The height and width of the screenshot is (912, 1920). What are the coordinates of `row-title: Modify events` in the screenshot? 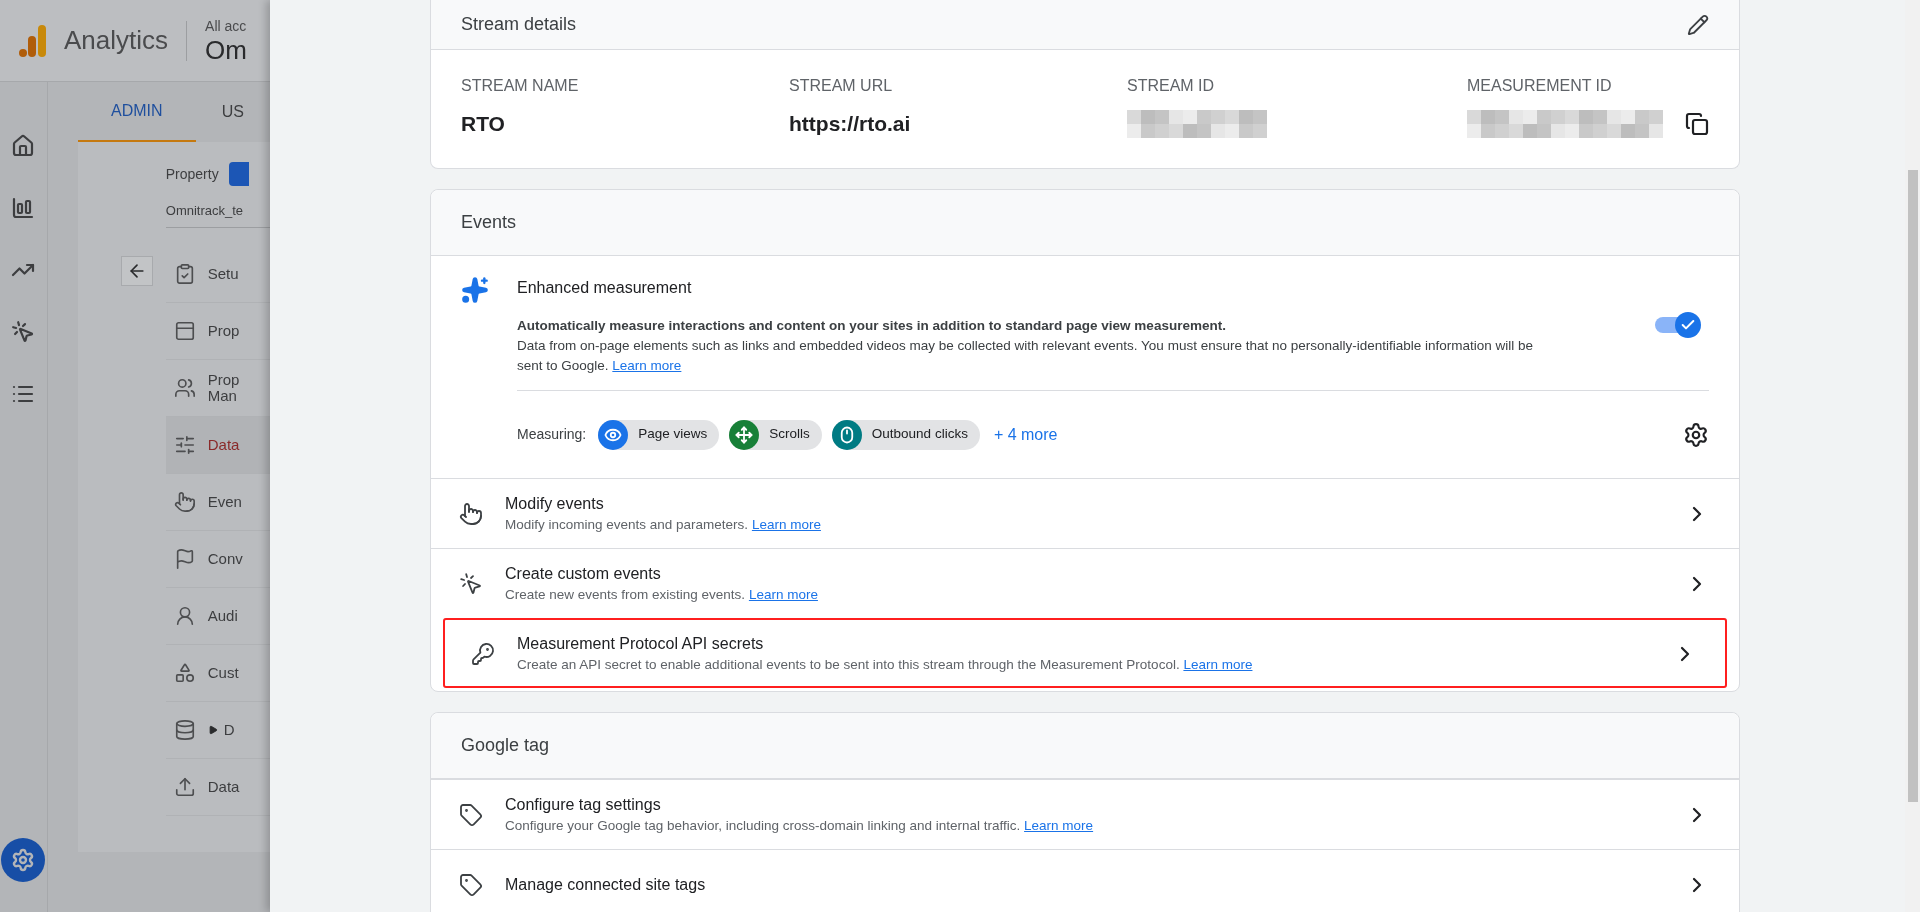 It's located at (555, 503).